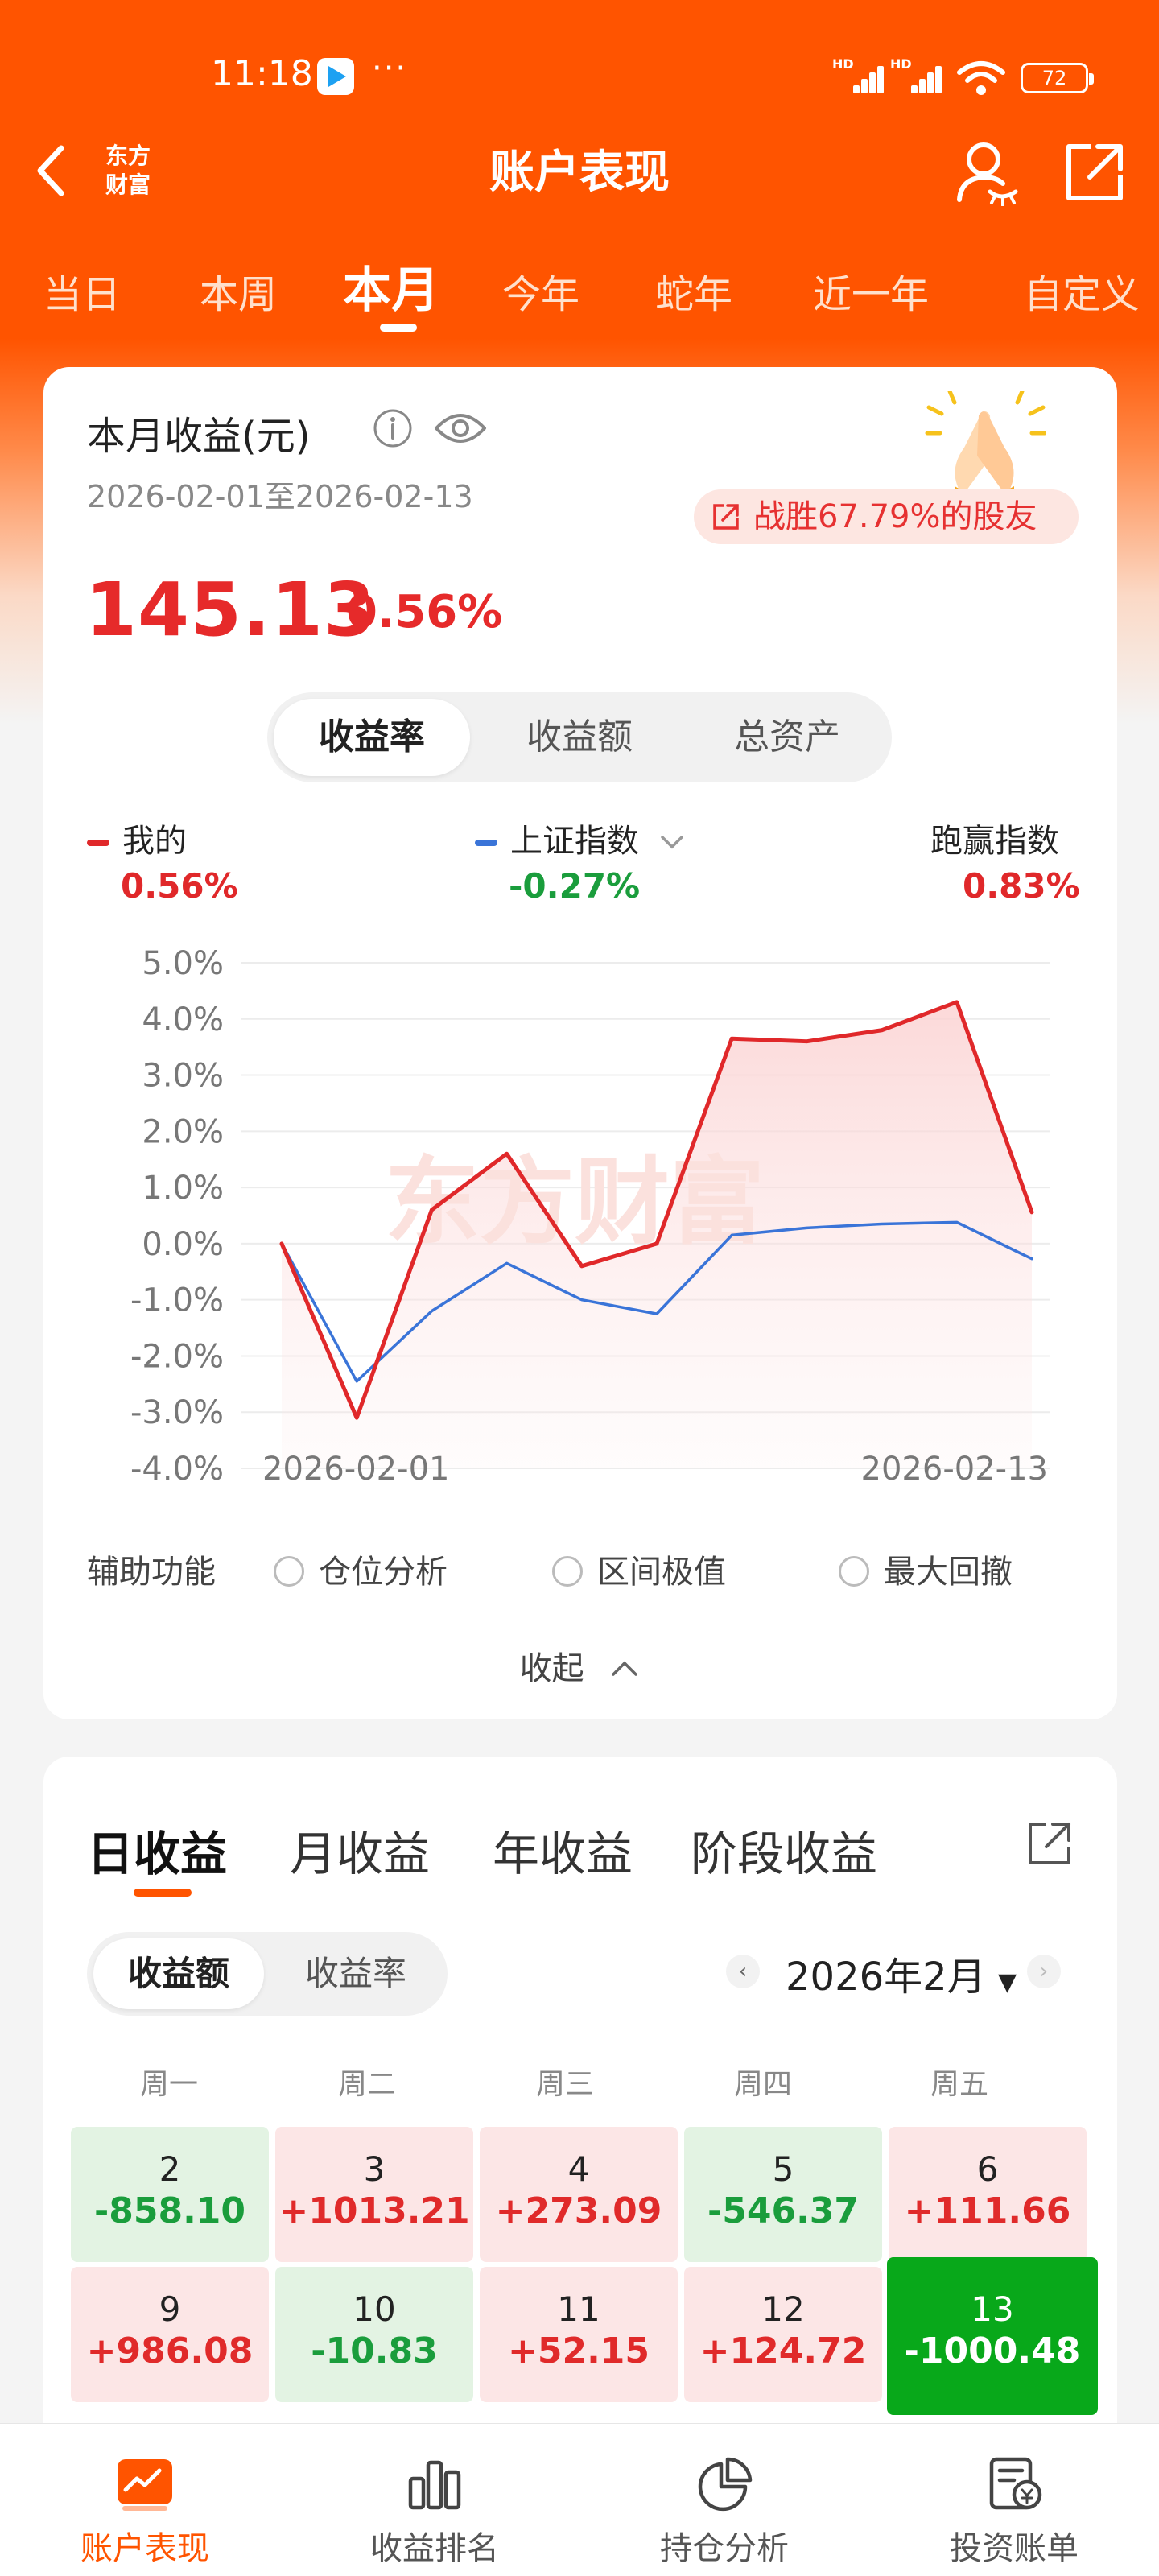 This screenshot has height=2576, width=1159. What do you see at coordinates (693, 290) in the screenshot?
I see `tab-snake-year: 蛇年` at bounding box center [693, 290].